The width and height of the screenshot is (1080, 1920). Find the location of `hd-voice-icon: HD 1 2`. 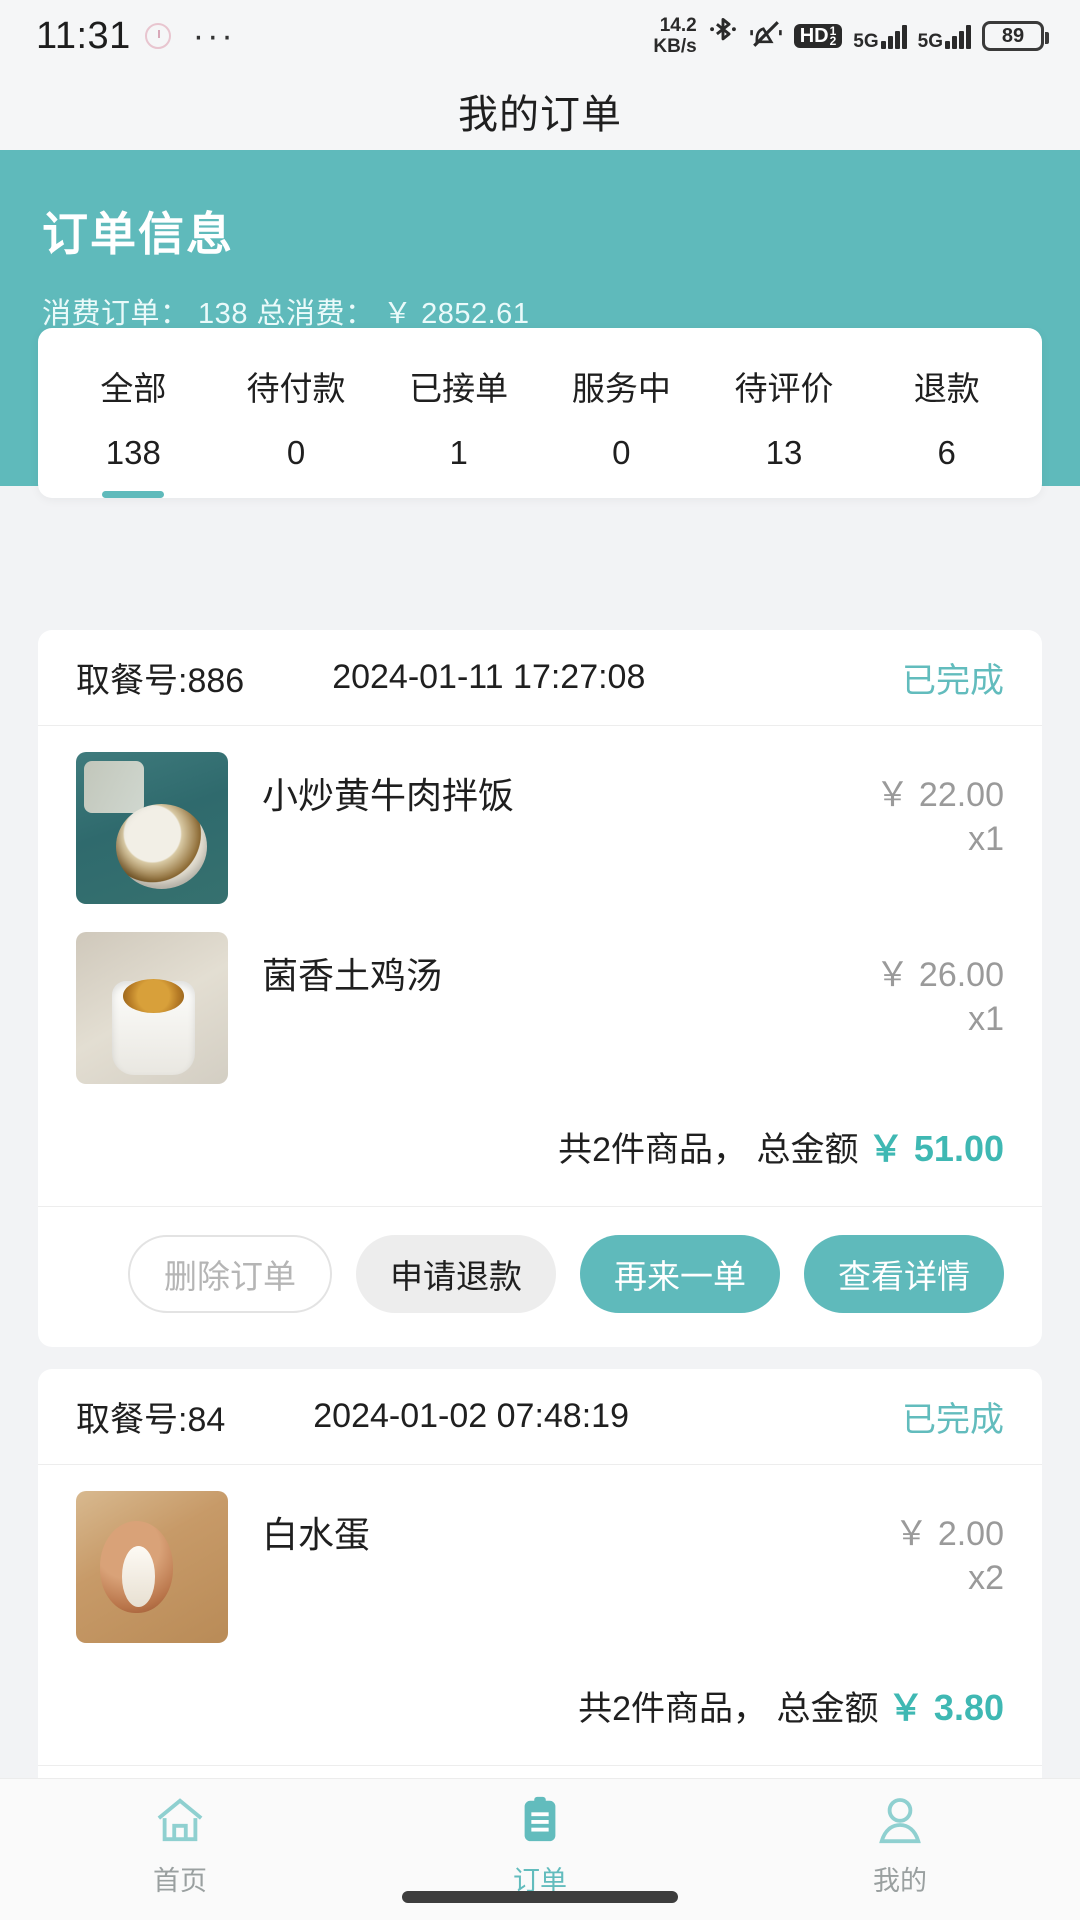

hd-voice-icon: HD 1 2 is located at coordinates (818, 36).